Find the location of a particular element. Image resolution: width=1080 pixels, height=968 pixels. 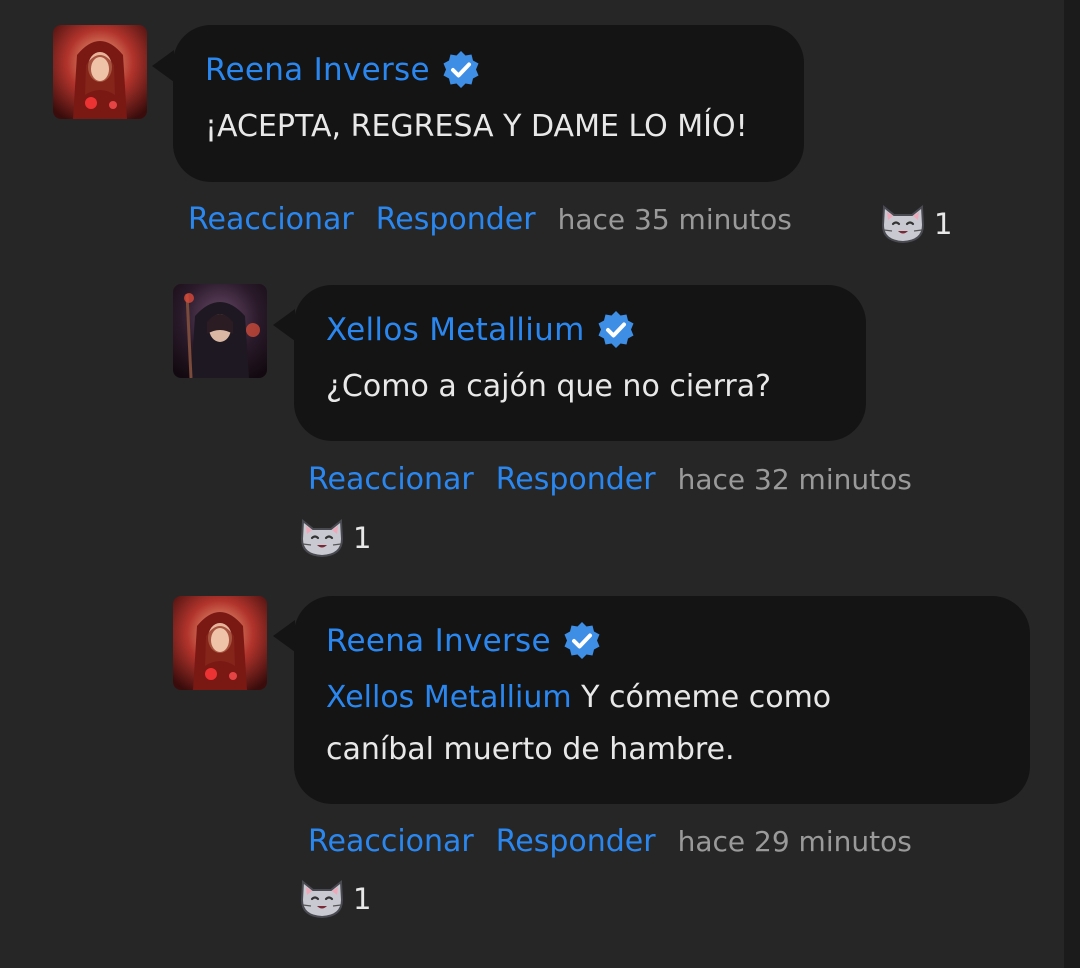

author-name: Xellos Metallium is located at coordinates (481, 330).